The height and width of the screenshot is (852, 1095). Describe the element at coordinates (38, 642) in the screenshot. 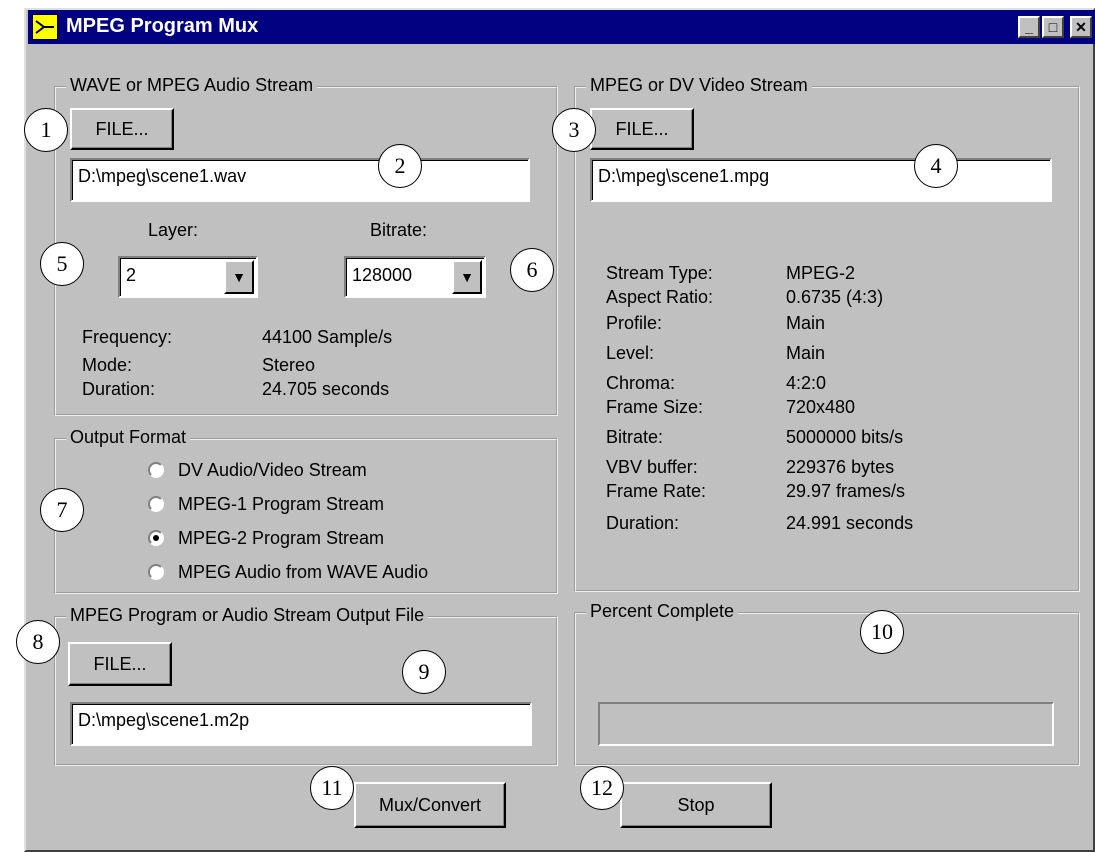

I see `callout-marker: 8` at that location.